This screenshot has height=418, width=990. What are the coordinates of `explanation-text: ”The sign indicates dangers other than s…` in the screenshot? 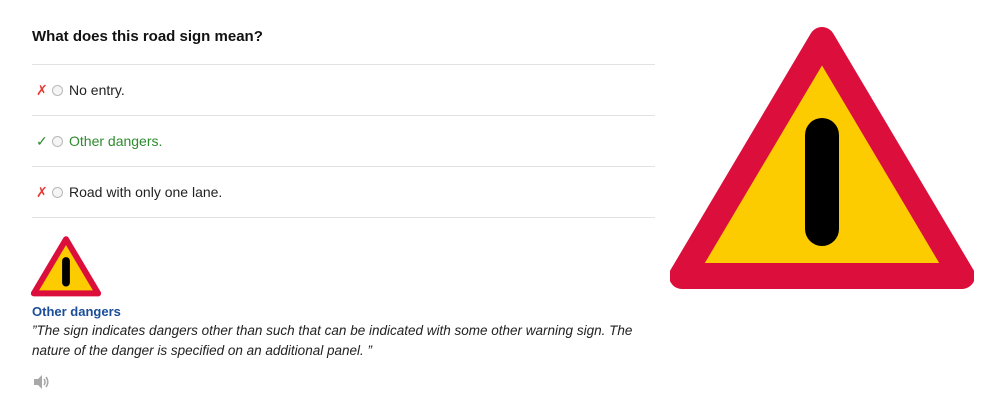 It's located at (332, 340).